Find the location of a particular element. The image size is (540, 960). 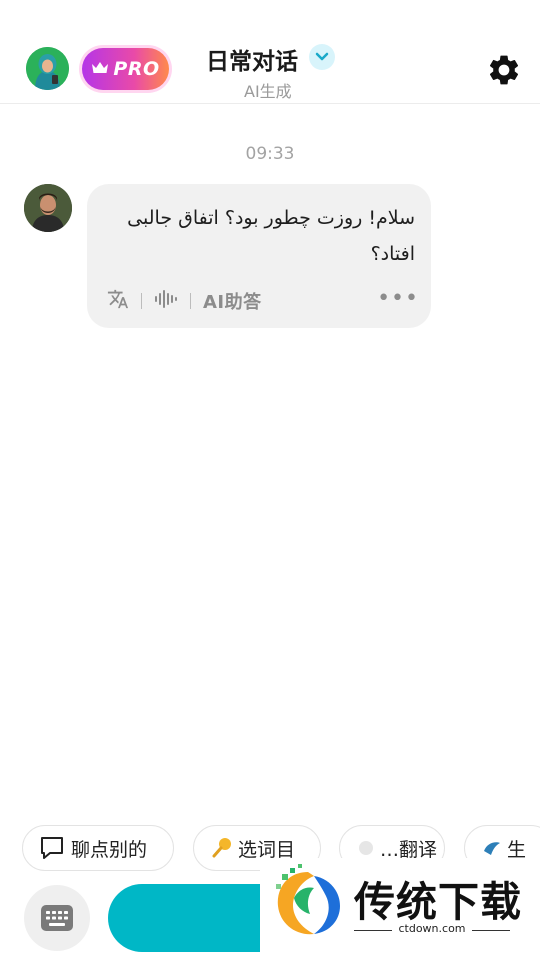

page-subtitle: AI生成 is located at coordinates (268, 91).